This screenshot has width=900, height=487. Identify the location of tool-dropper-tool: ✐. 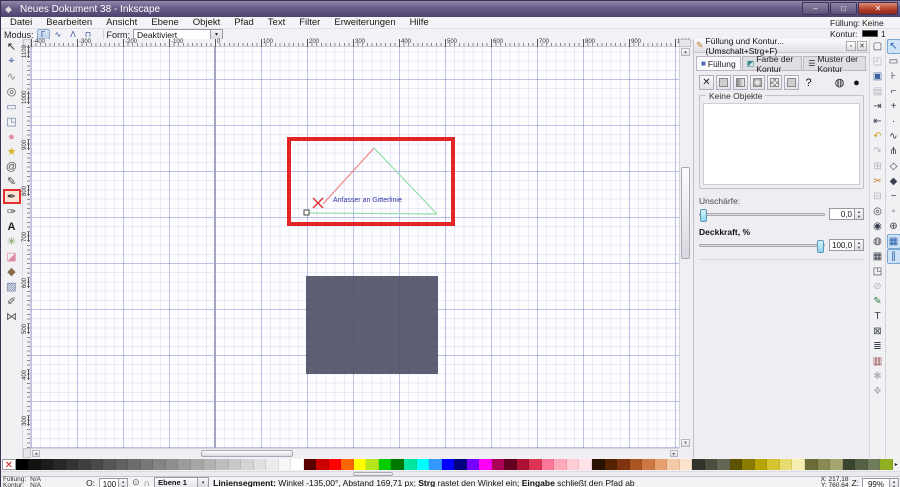
(12, 301).